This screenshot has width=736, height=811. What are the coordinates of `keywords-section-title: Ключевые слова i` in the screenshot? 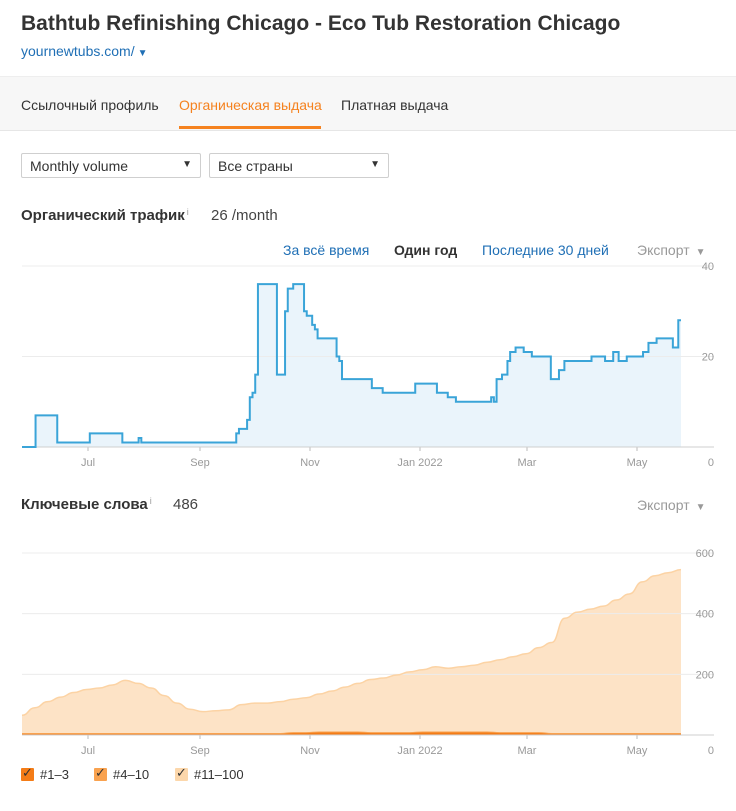 It's located at (86, 504).